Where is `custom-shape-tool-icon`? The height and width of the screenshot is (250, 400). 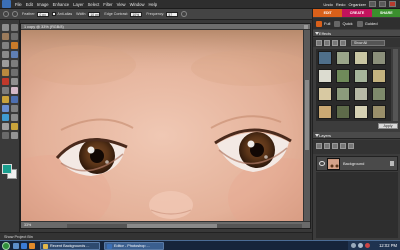 custom-shape-tool-icon is located at coordinates (5, 135).